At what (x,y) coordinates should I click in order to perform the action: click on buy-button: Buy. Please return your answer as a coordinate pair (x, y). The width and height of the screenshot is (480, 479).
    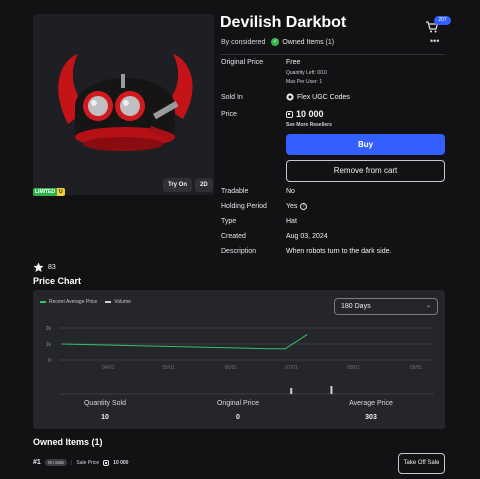
    Looking at the image, I should click on (365, 144).